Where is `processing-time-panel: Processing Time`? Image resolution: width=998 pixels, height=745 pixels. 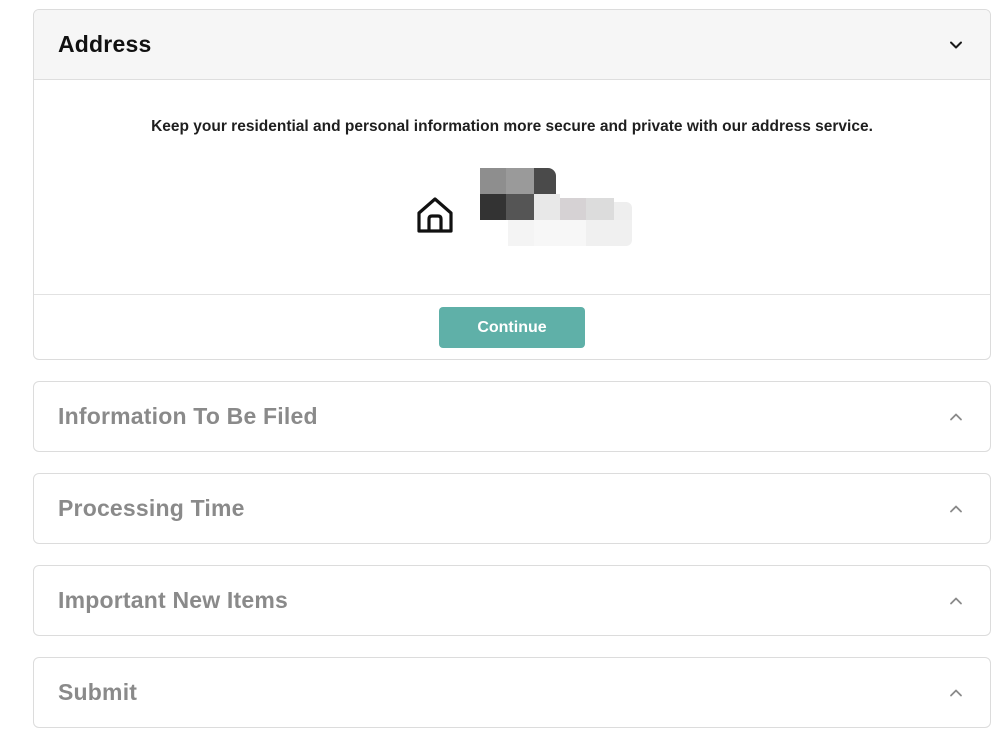 processing-time-panel: Processing Time is located at coordinates (512, 508).